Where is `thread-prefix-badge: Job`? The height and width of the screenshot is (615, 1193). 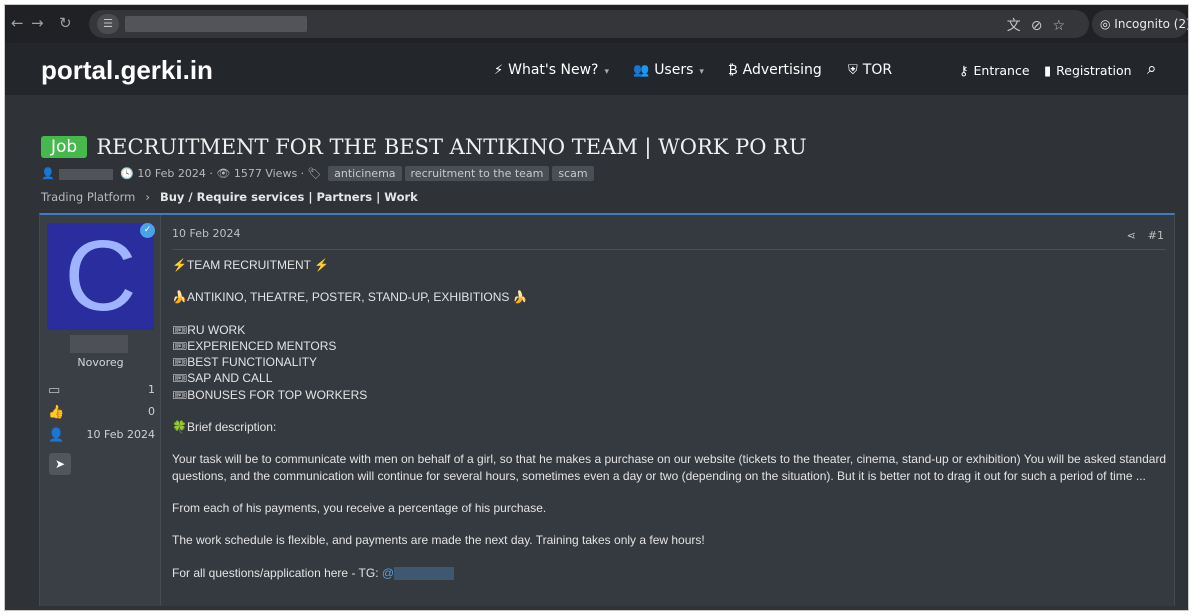
thread-prefix-badge: Job is located at coordinates (64, 147).